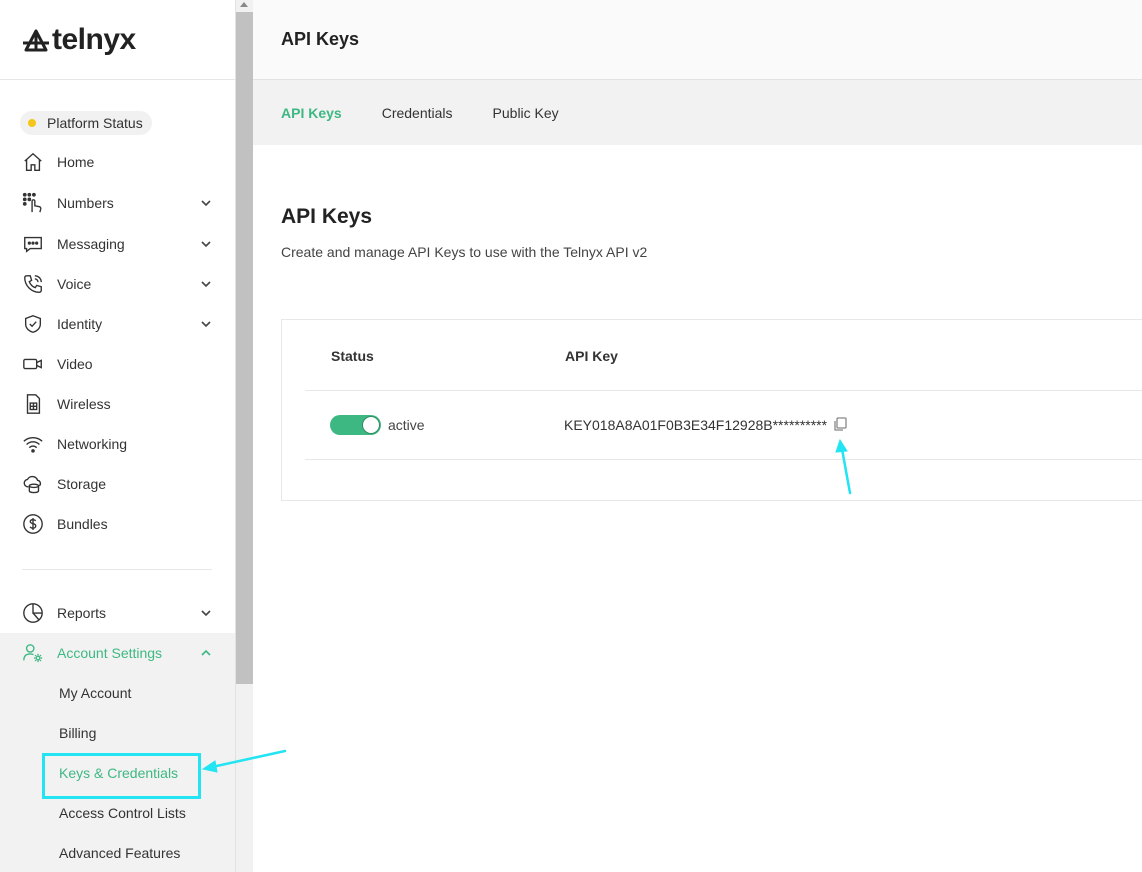 This screenshot has width=1142, height=872. What do you see at coordinates (206, 653) in the screenshot?
I see `chevron-up-icon` at bounding box center [206, 653].